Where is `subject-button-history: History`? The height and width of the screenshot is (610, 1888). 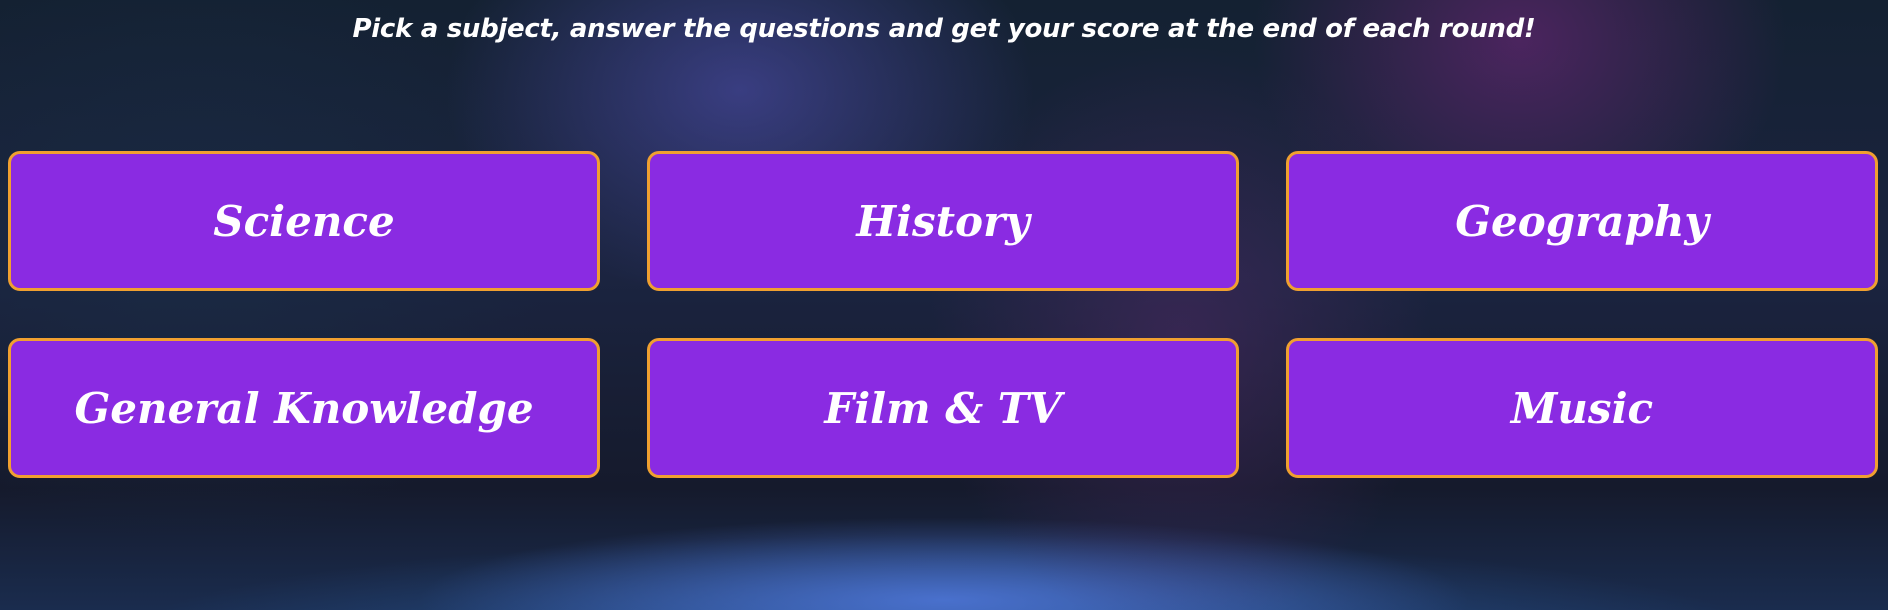
subject-button-history: History is located at coordinates (943, 221).